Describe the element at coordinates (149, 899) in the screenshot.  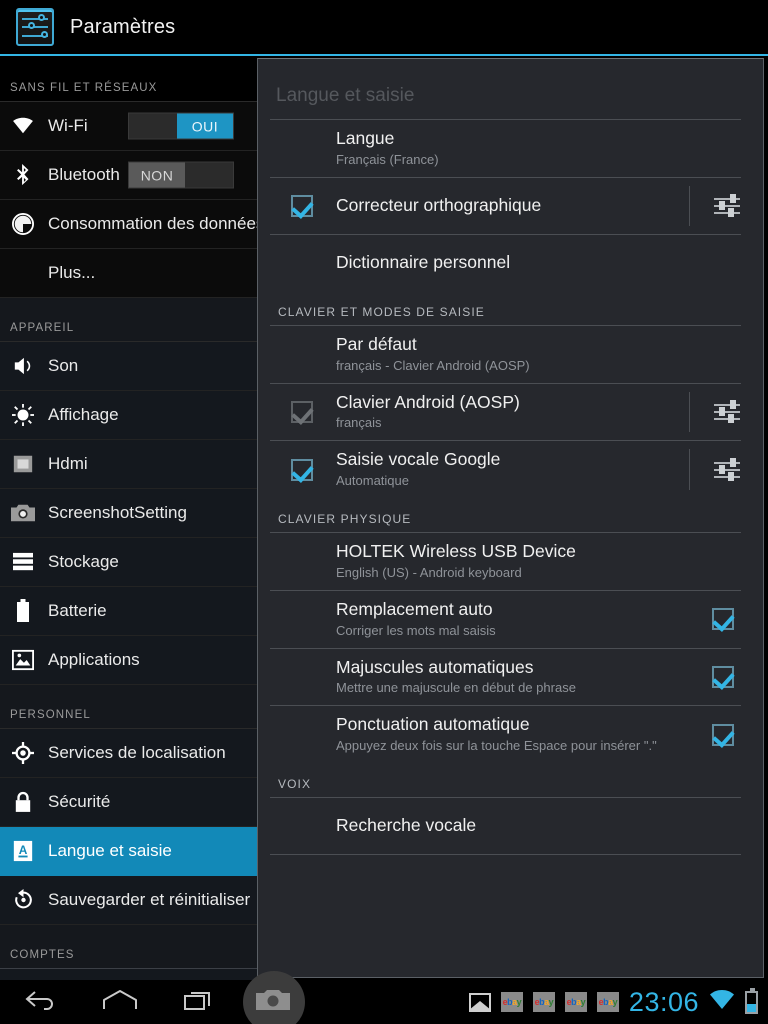
I see `sidebar-item-label: Sauvegarder et réinitialiser` at that location.